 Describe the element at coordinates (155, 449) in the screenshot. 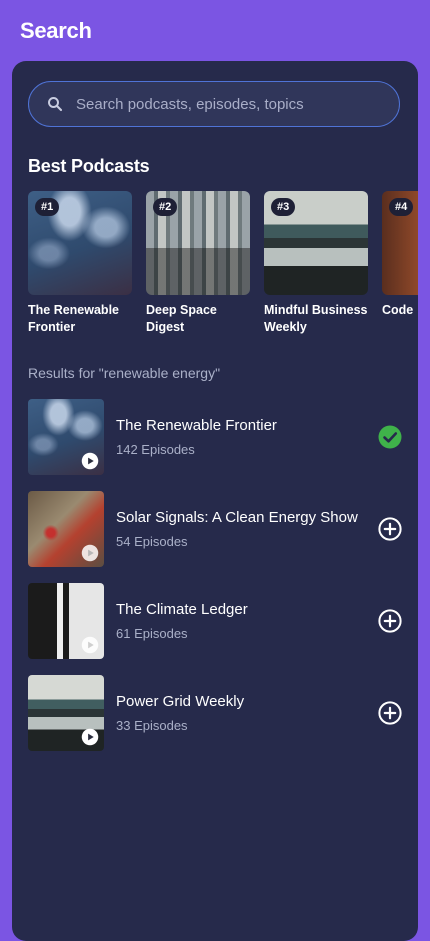

I see `episode-count: 142 Episodes` at that location.